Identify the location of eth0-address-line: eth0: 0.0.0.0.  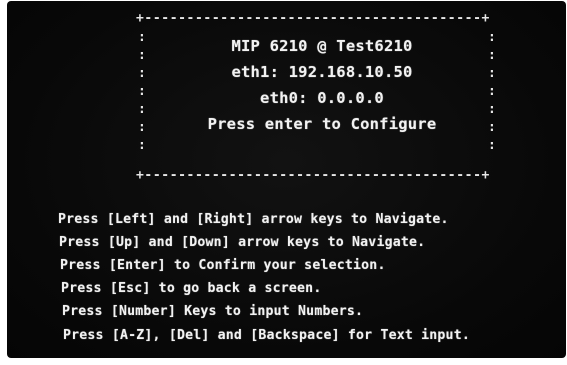
(322, 98).